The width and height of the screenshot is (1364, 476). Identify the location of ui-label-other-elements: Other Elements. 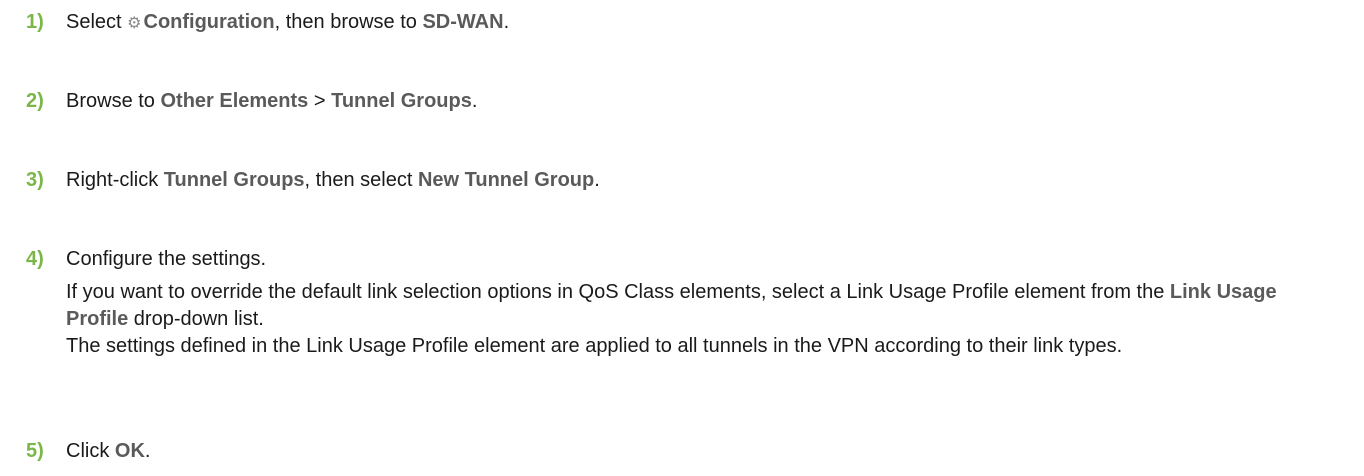
(234, 101).